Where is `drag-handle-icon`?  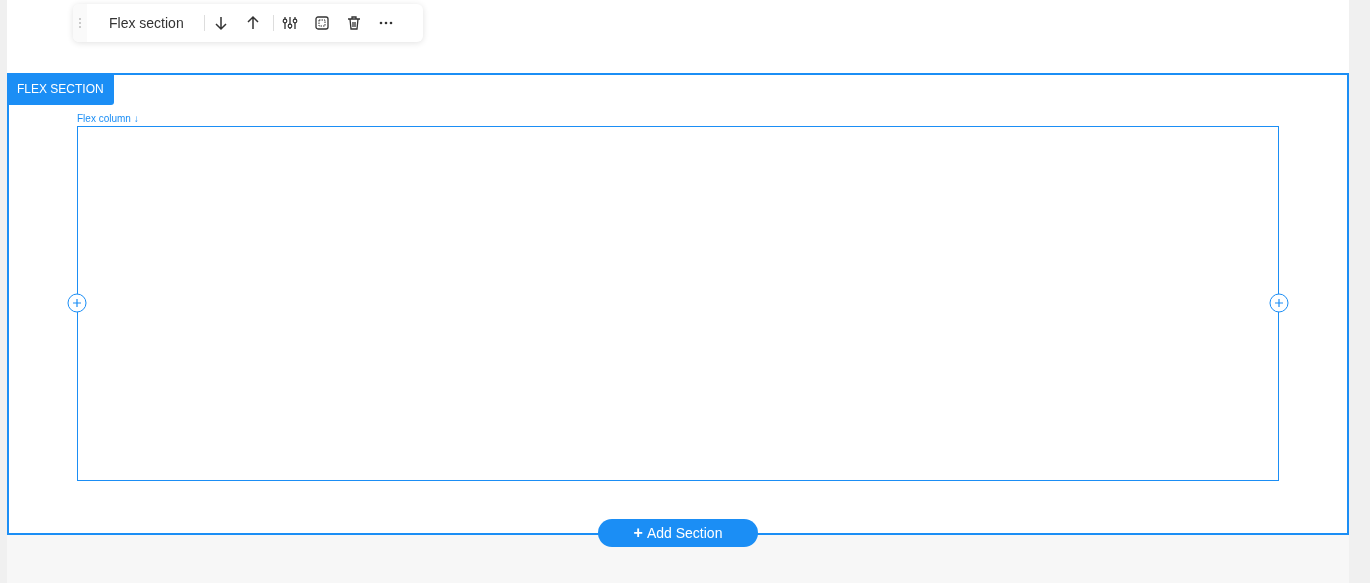 drag-handle-icon is located at coordinates (80, 23).